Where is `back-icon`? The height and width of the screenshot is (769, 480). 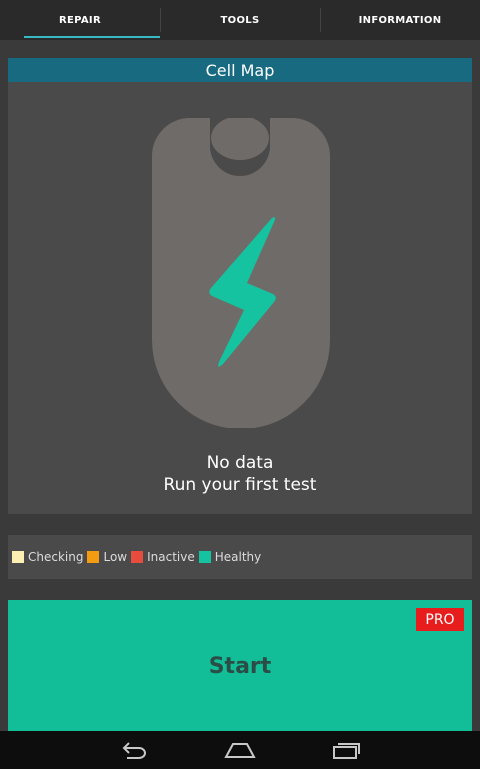
back-icon is located at coordinates (134, 750).